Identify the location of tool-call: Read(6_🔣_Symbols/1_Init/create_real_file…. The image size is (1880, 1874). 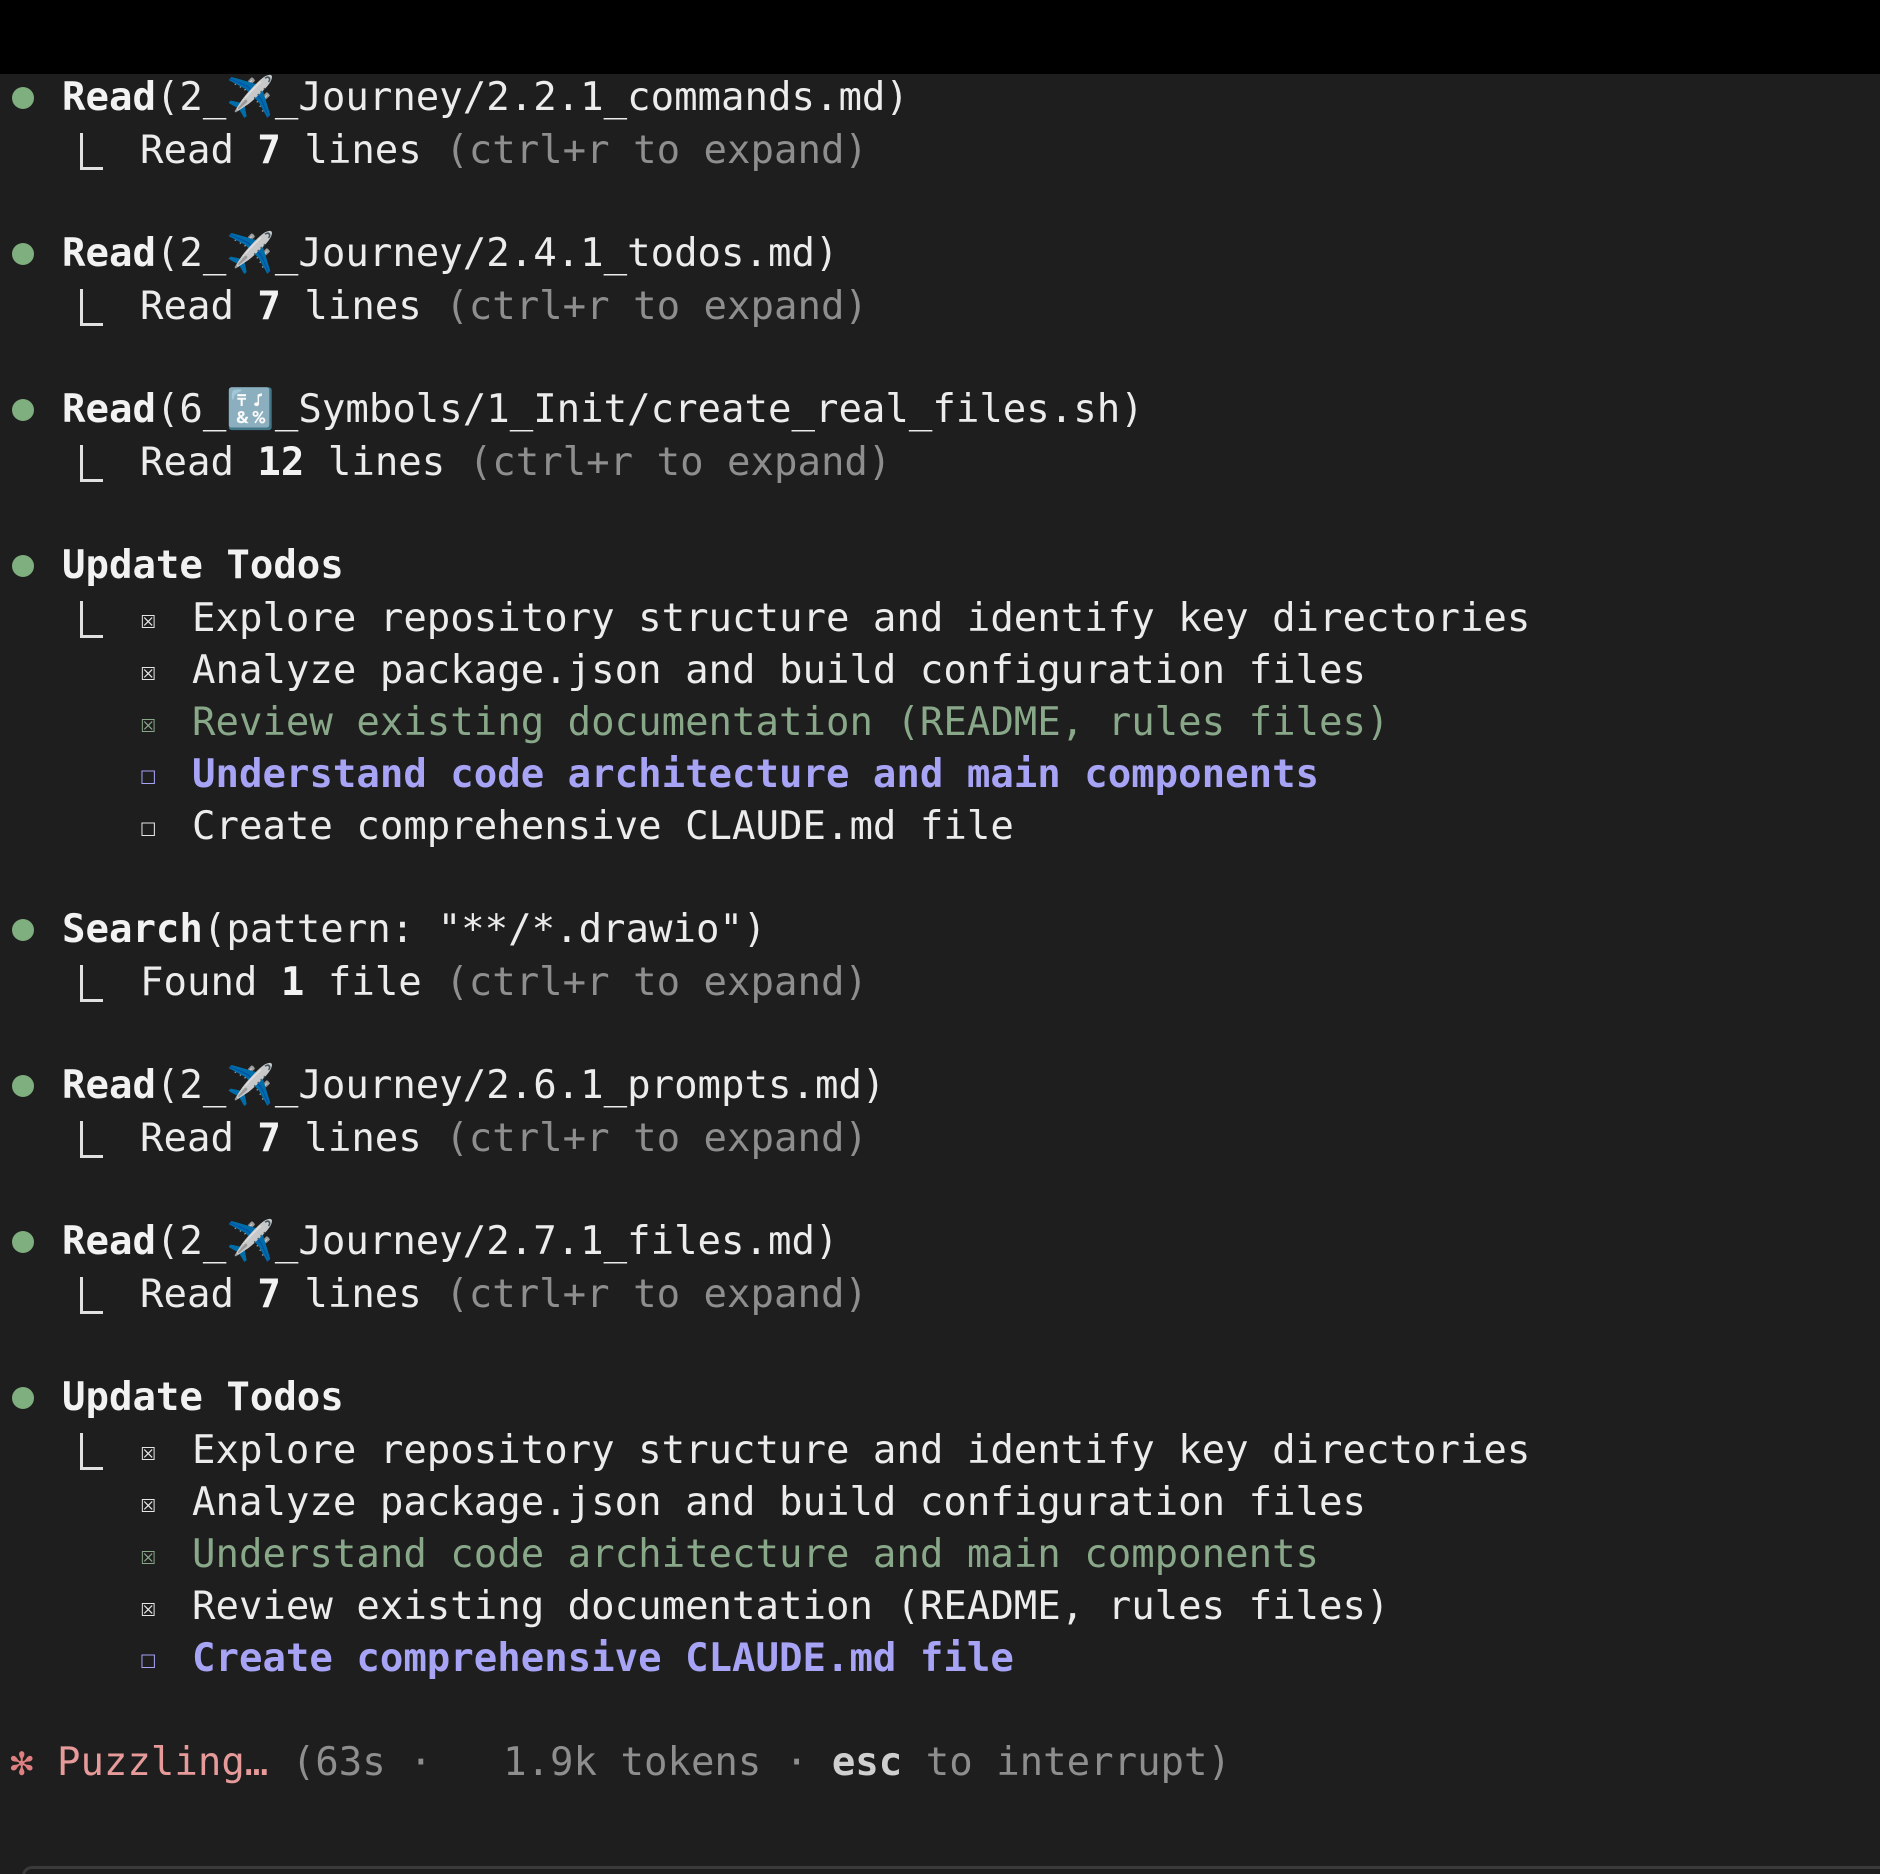
(603, 410).